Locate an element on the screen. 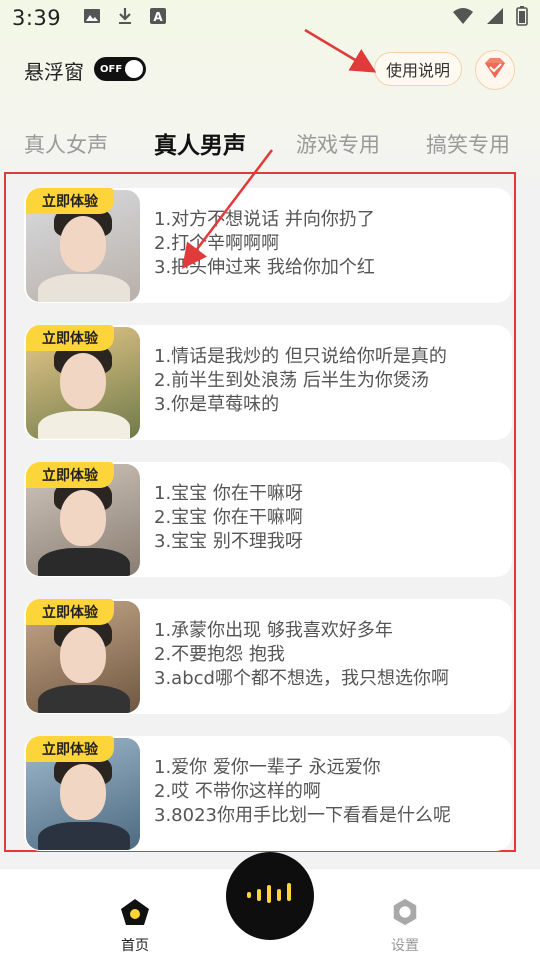 The image size is (540, 960). help-button: 使用说明 is located at coordinates (418, 69).